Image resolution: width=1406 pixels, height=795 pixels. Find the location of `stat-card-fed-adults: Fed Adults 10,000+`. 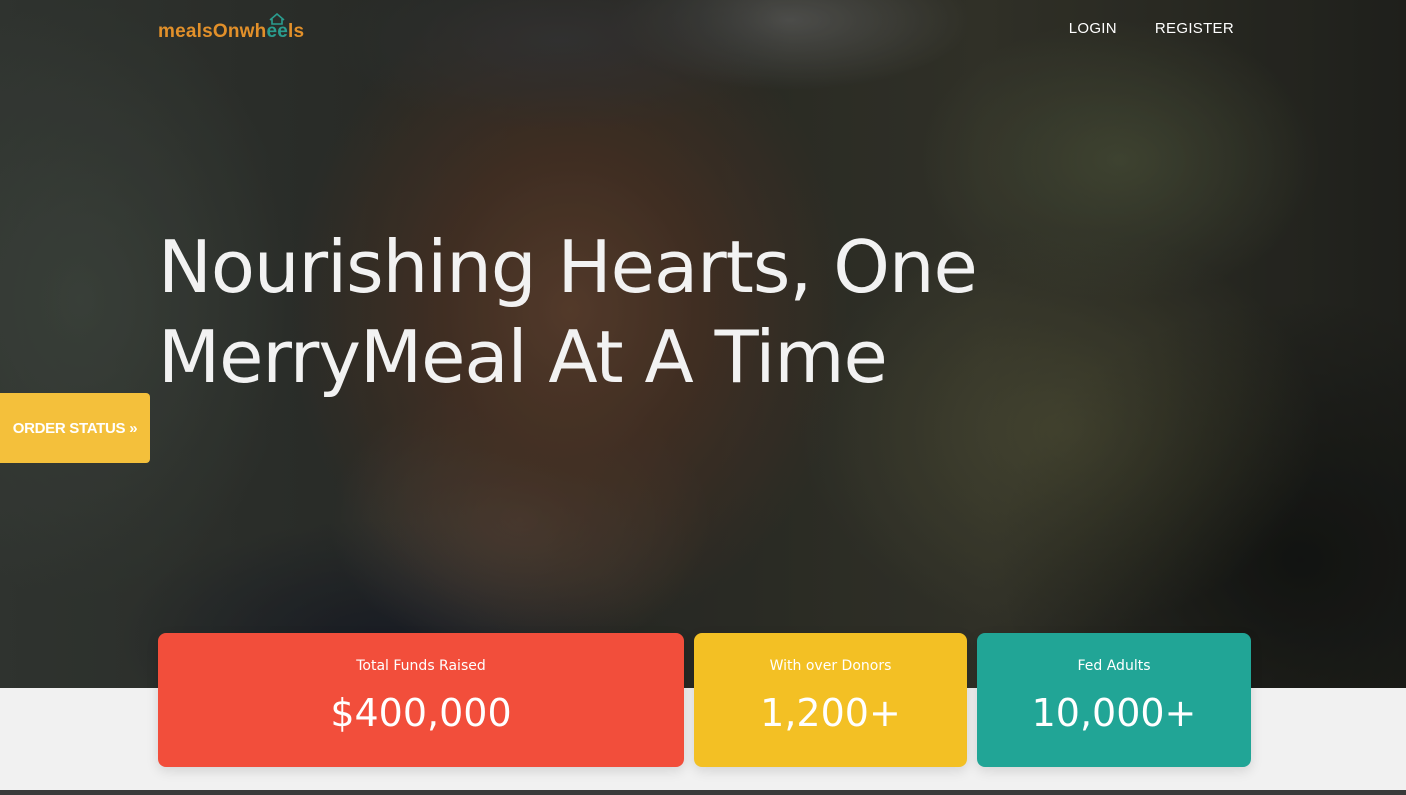

stat-card-fed-adults: Fed Adults 10,000+ is located at coordinates (1114, 700).